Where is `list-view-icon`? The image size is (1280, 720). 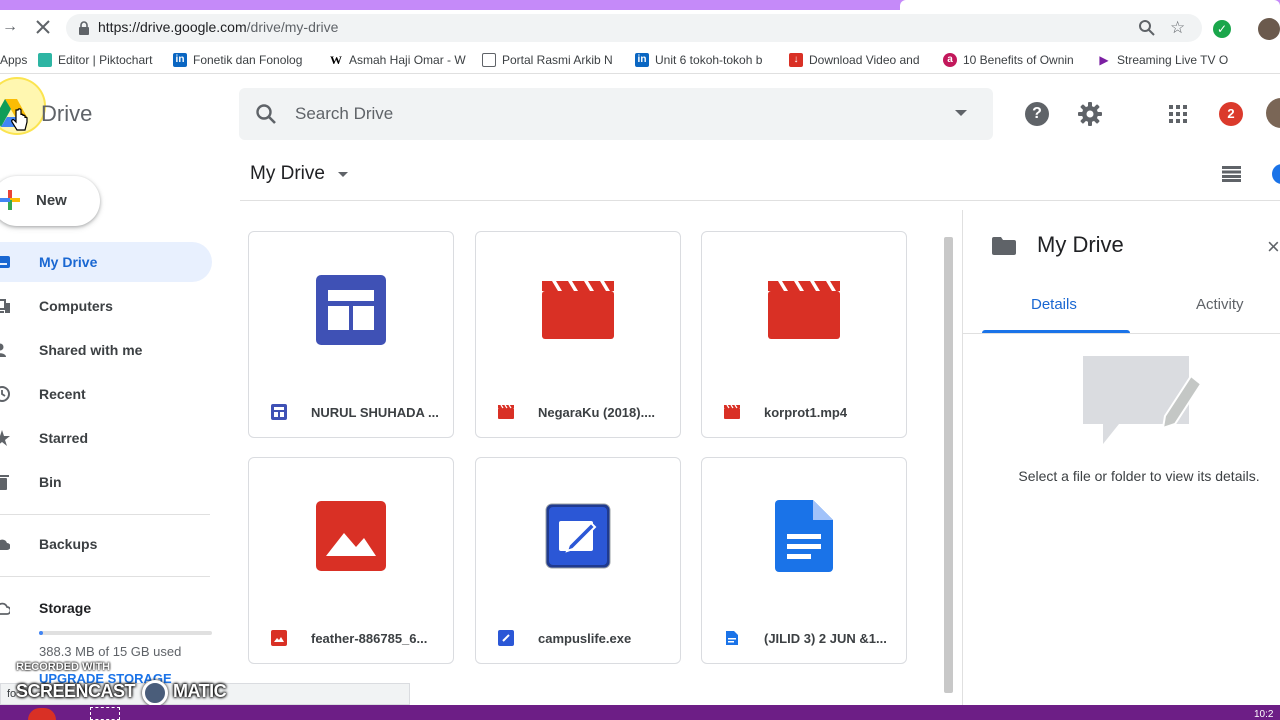
list-view-icon is located at coordinates (1231, 174).